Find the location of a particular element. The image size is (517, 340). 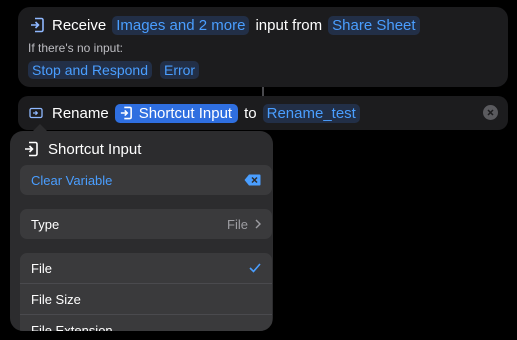

property-item-file-extension: File Extension is located at coordinates (146, 323).